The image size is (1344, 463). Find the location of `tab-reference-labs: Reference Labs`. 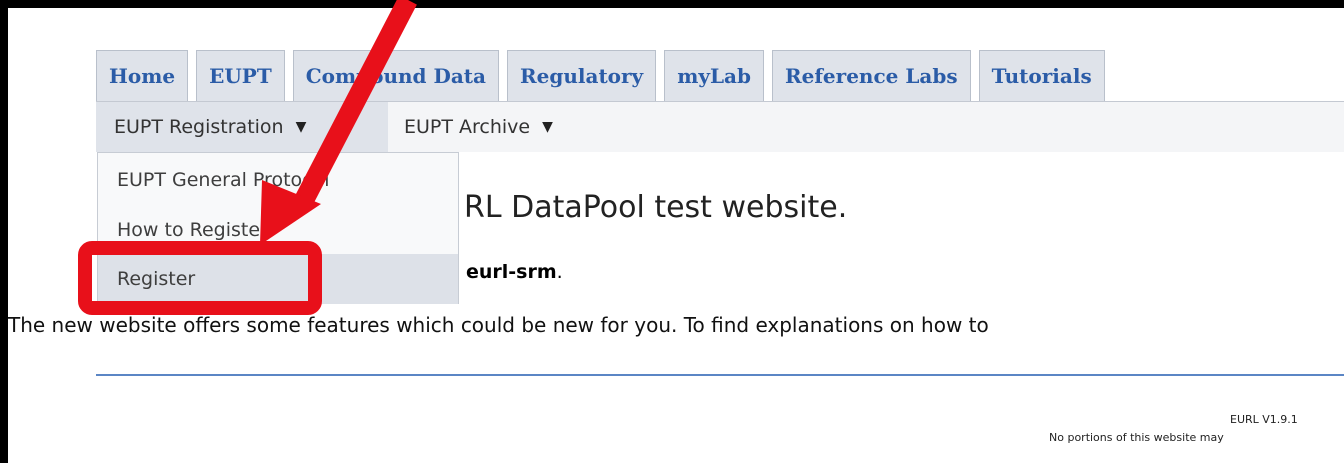

tab-reference-labs: Reference Labs is located at coordinates (871, 75).